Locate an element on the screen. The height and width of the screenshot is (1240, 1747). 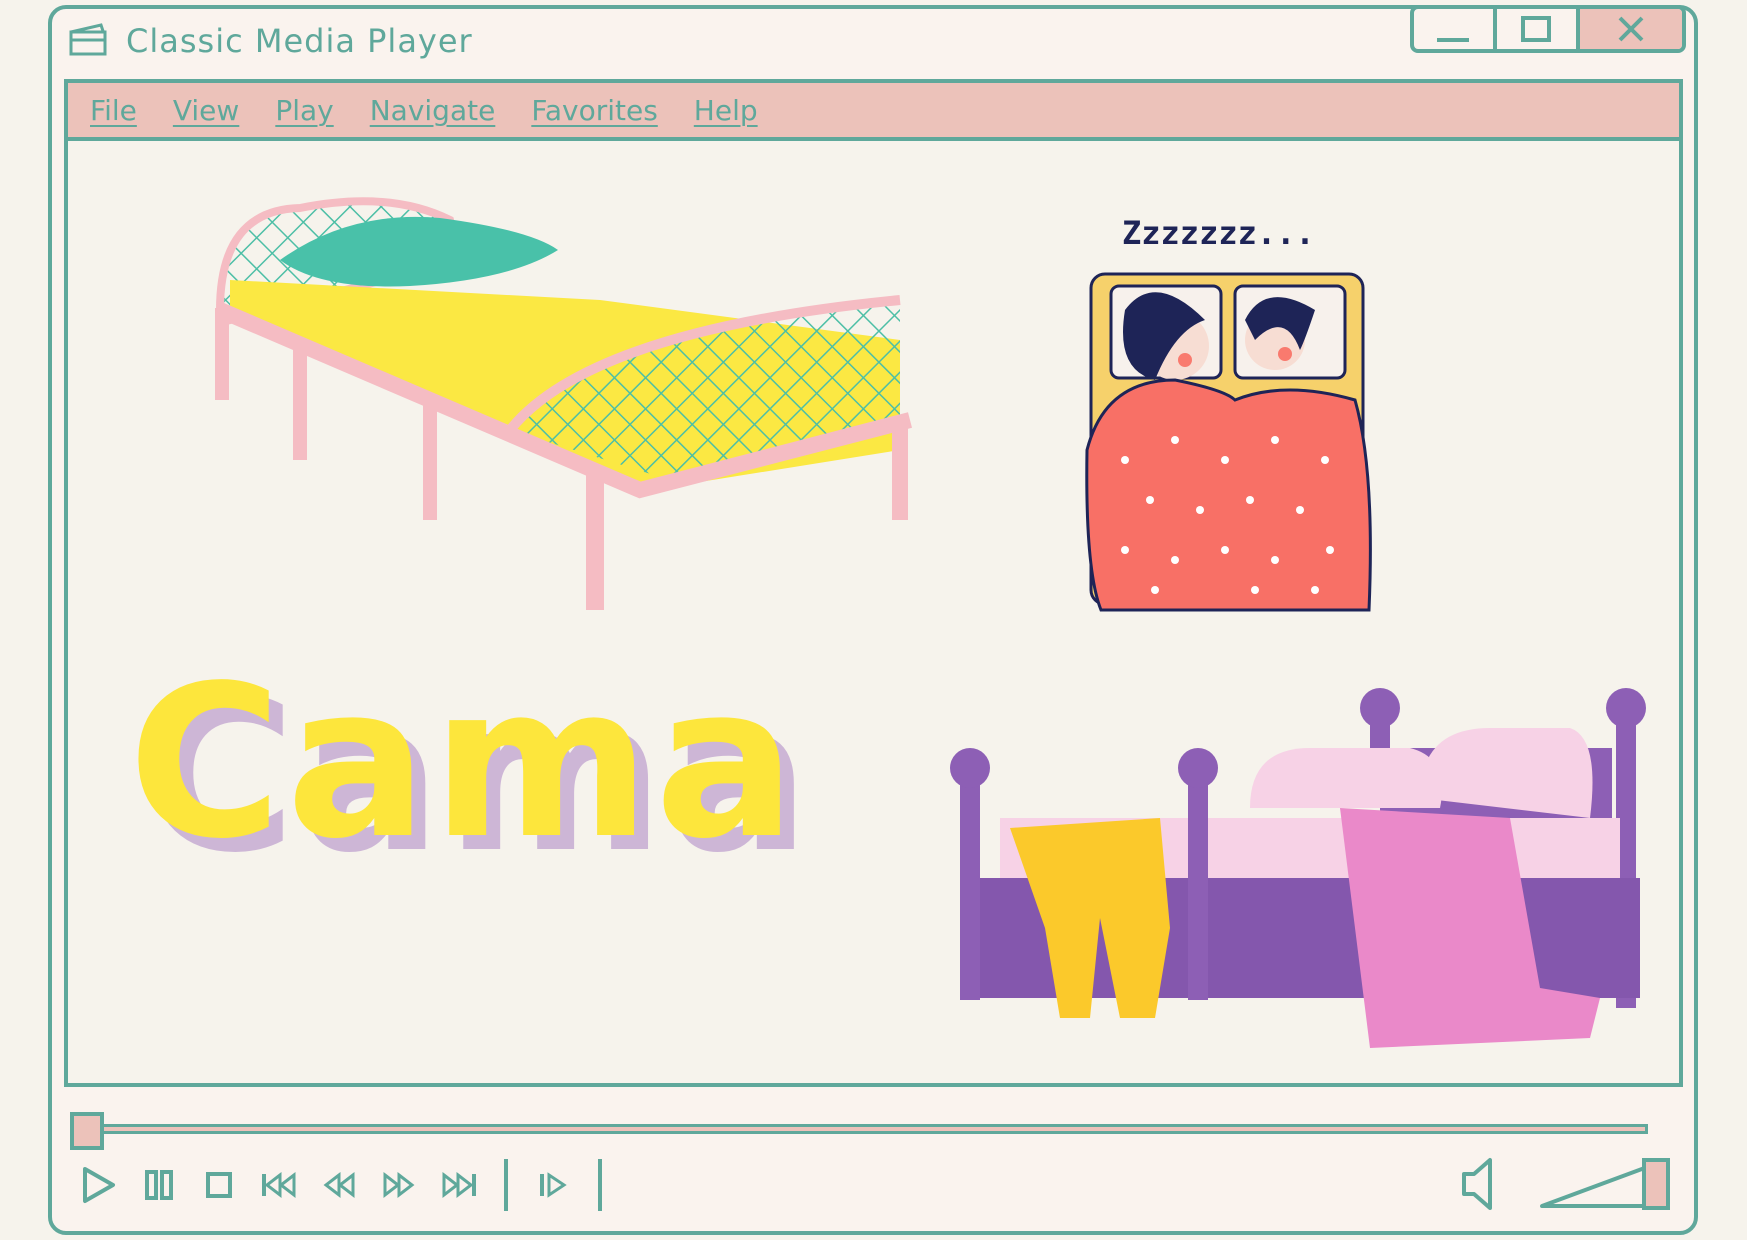
menu-bar: File View Play Navigate Favorites Help is located at coordinates (873, 110).